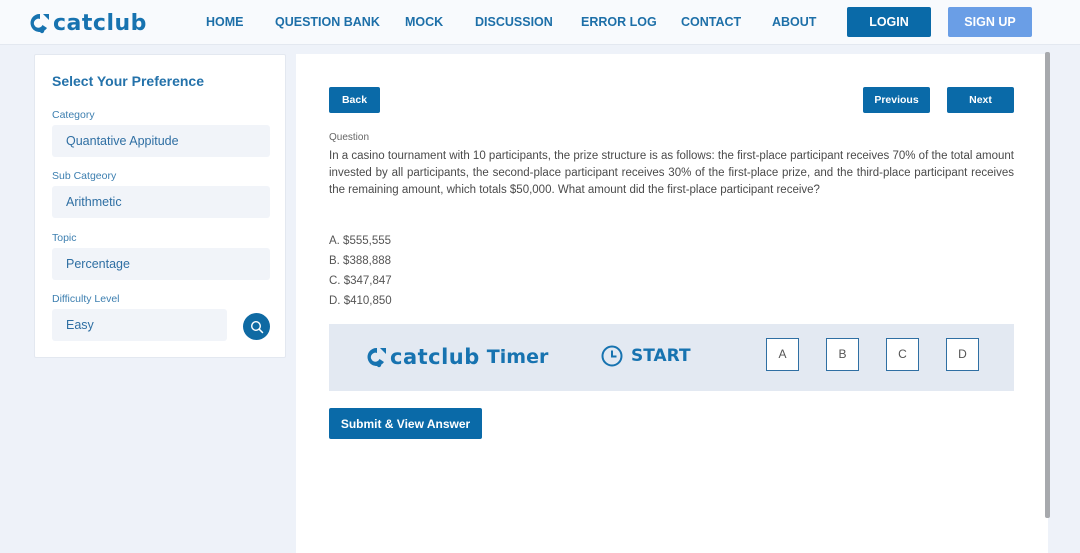 The image size is (1080, 553). I want to click on topic-label: Topic, so click(64, 238).